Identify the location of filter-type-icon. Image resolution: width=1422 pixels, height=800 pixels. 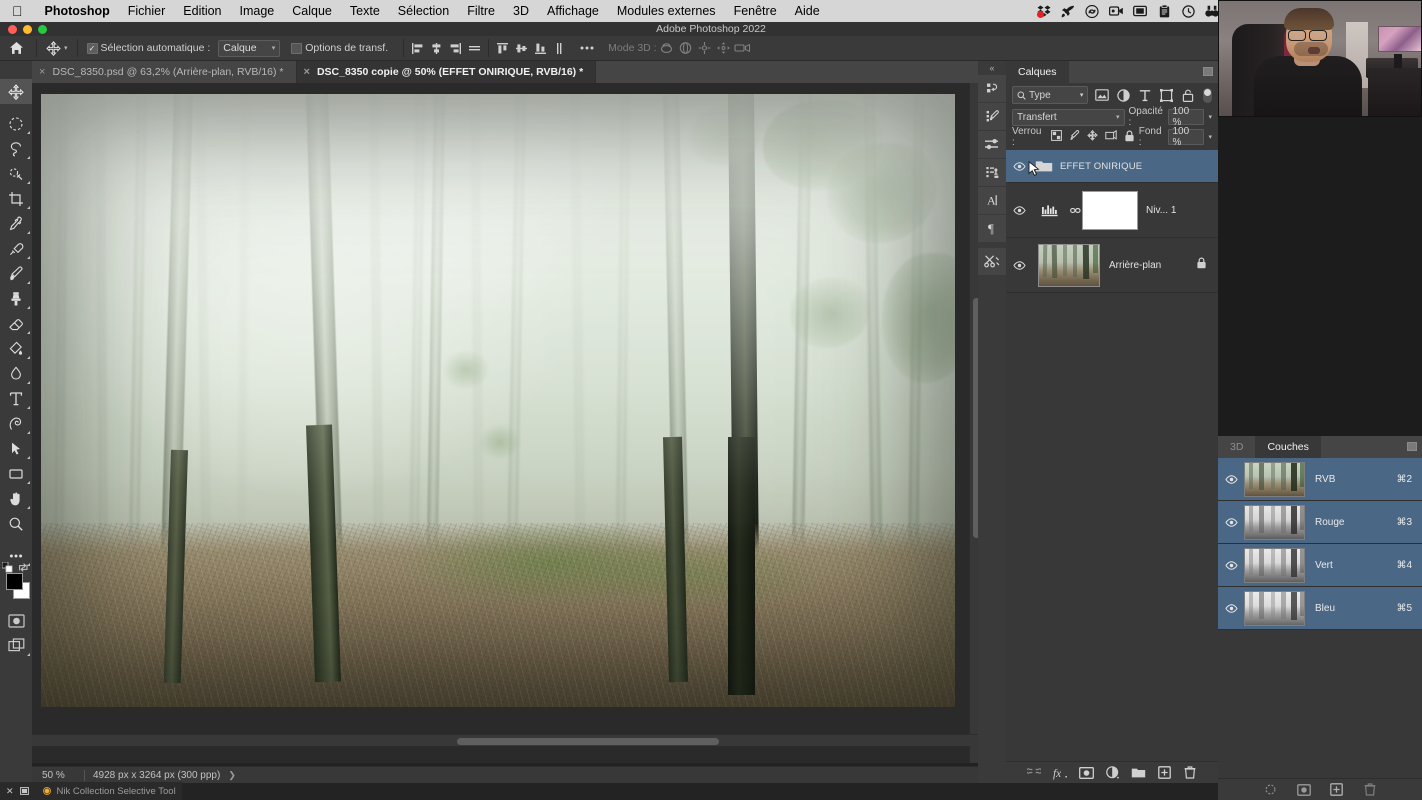
(1144, 95).